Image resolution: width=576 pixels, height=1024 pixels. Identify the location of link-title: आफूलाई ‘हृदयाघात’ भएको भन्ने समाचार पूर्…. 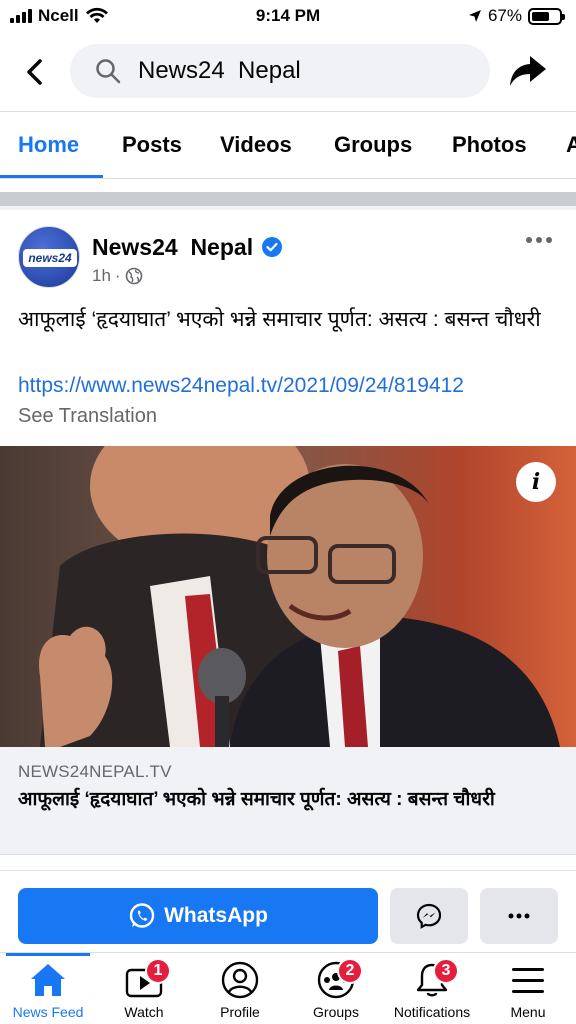
(283, 800).